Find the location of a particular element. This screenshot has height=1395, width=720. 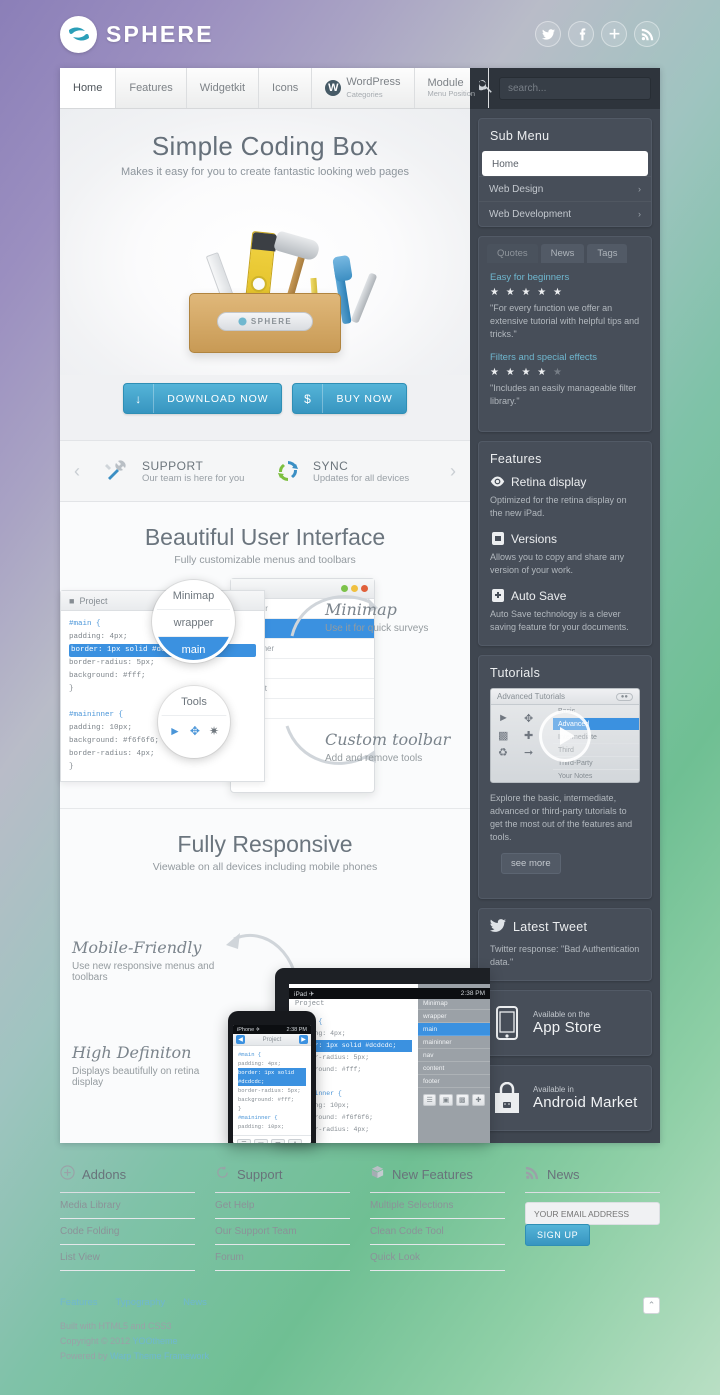

nav-item-features: Features is located at coordinates (151, 88).